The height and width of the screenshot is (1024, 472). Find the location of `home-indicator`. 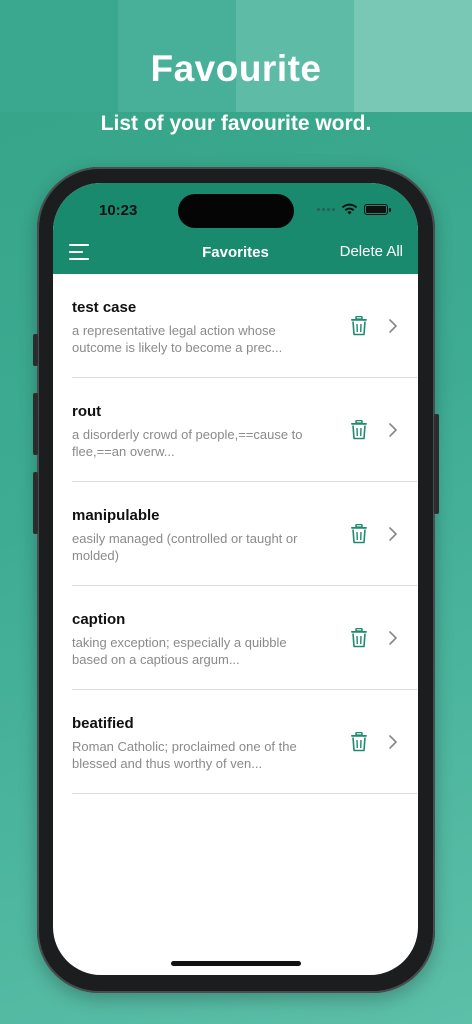

home-indicator is located at coordinates (236, 963).